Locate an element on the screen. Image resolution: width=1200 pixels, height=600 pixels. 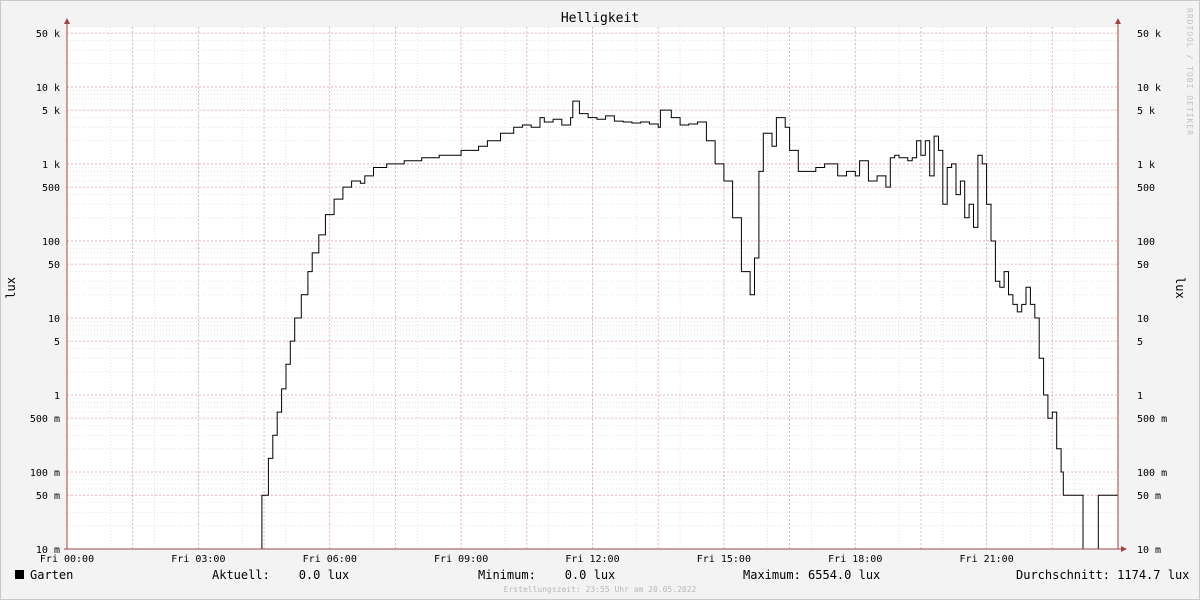
y-tick-label-right: 50 m is located at coordinates (1149, 496).